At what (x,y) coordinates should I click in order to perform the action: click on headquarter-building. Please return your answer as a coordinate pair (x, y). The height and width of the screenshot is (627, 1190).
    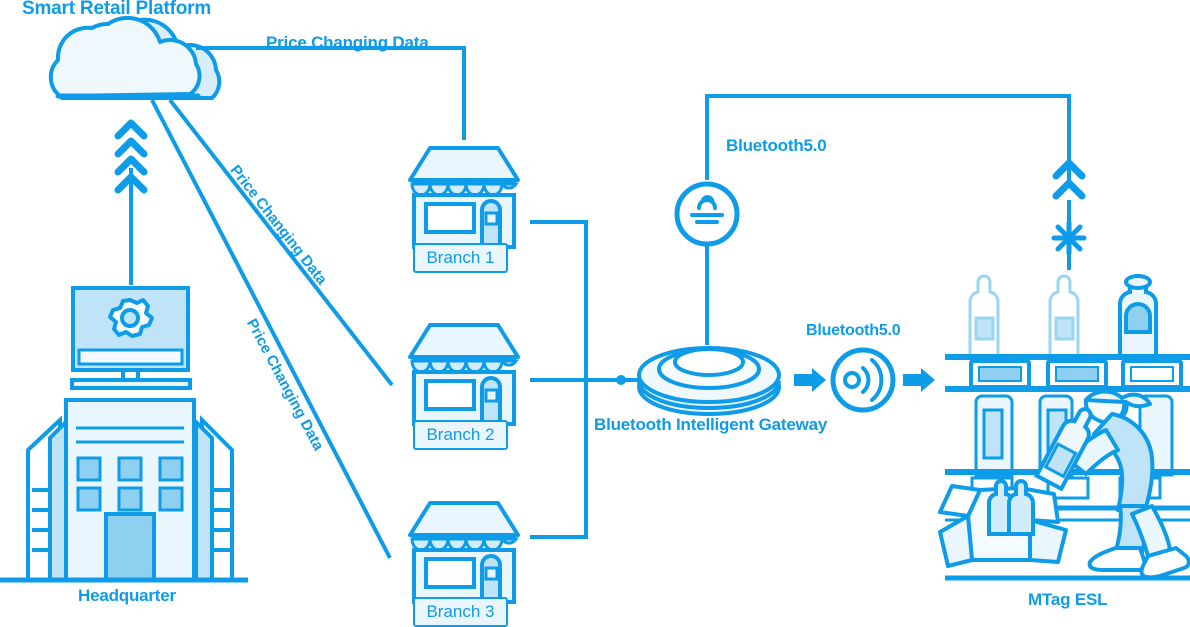
    Looking at the image, I should click on (124, 434).